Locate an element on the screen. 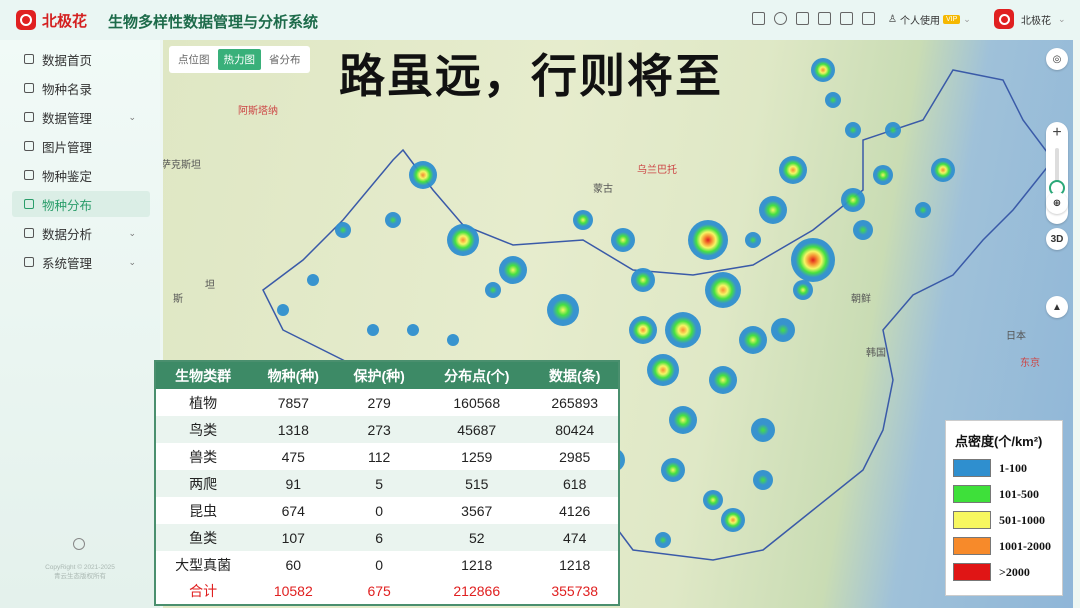  calendar-icon is located at coordinates (868, 18).